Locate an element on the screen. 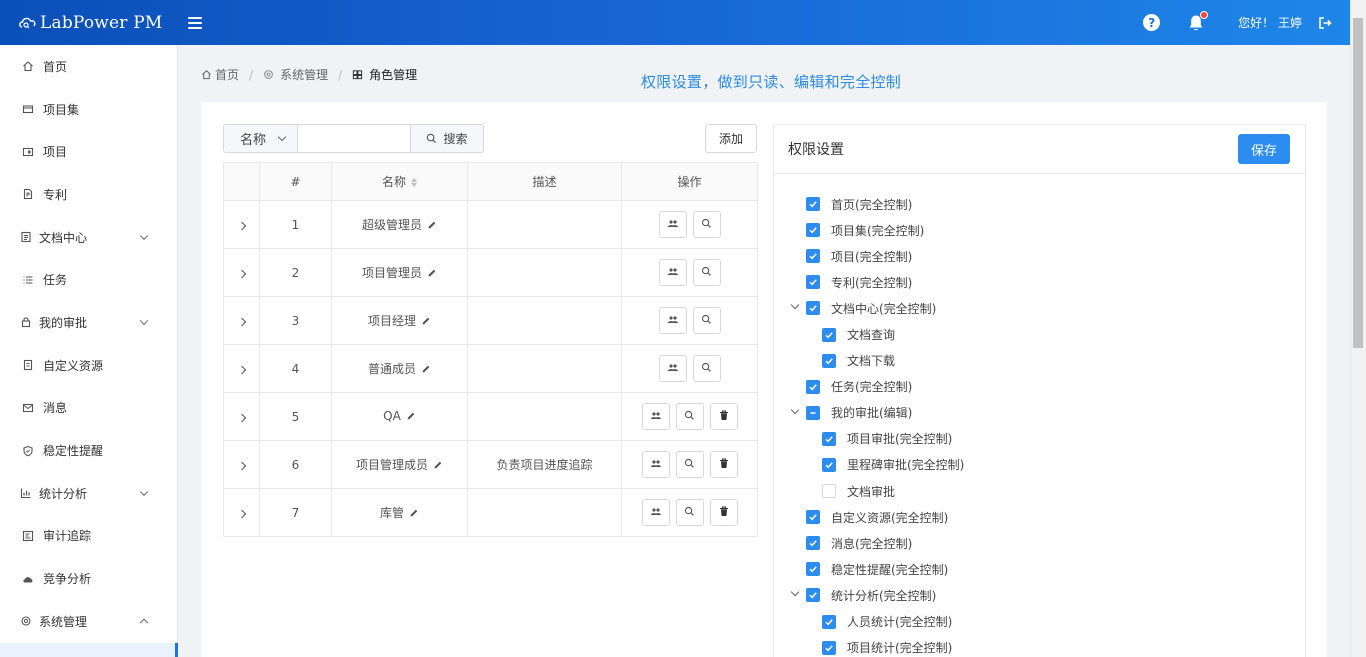 The height and width of the screenshot is (657, 1366). sidebar-item-project: 项目 is located at coordinates (88, 151).